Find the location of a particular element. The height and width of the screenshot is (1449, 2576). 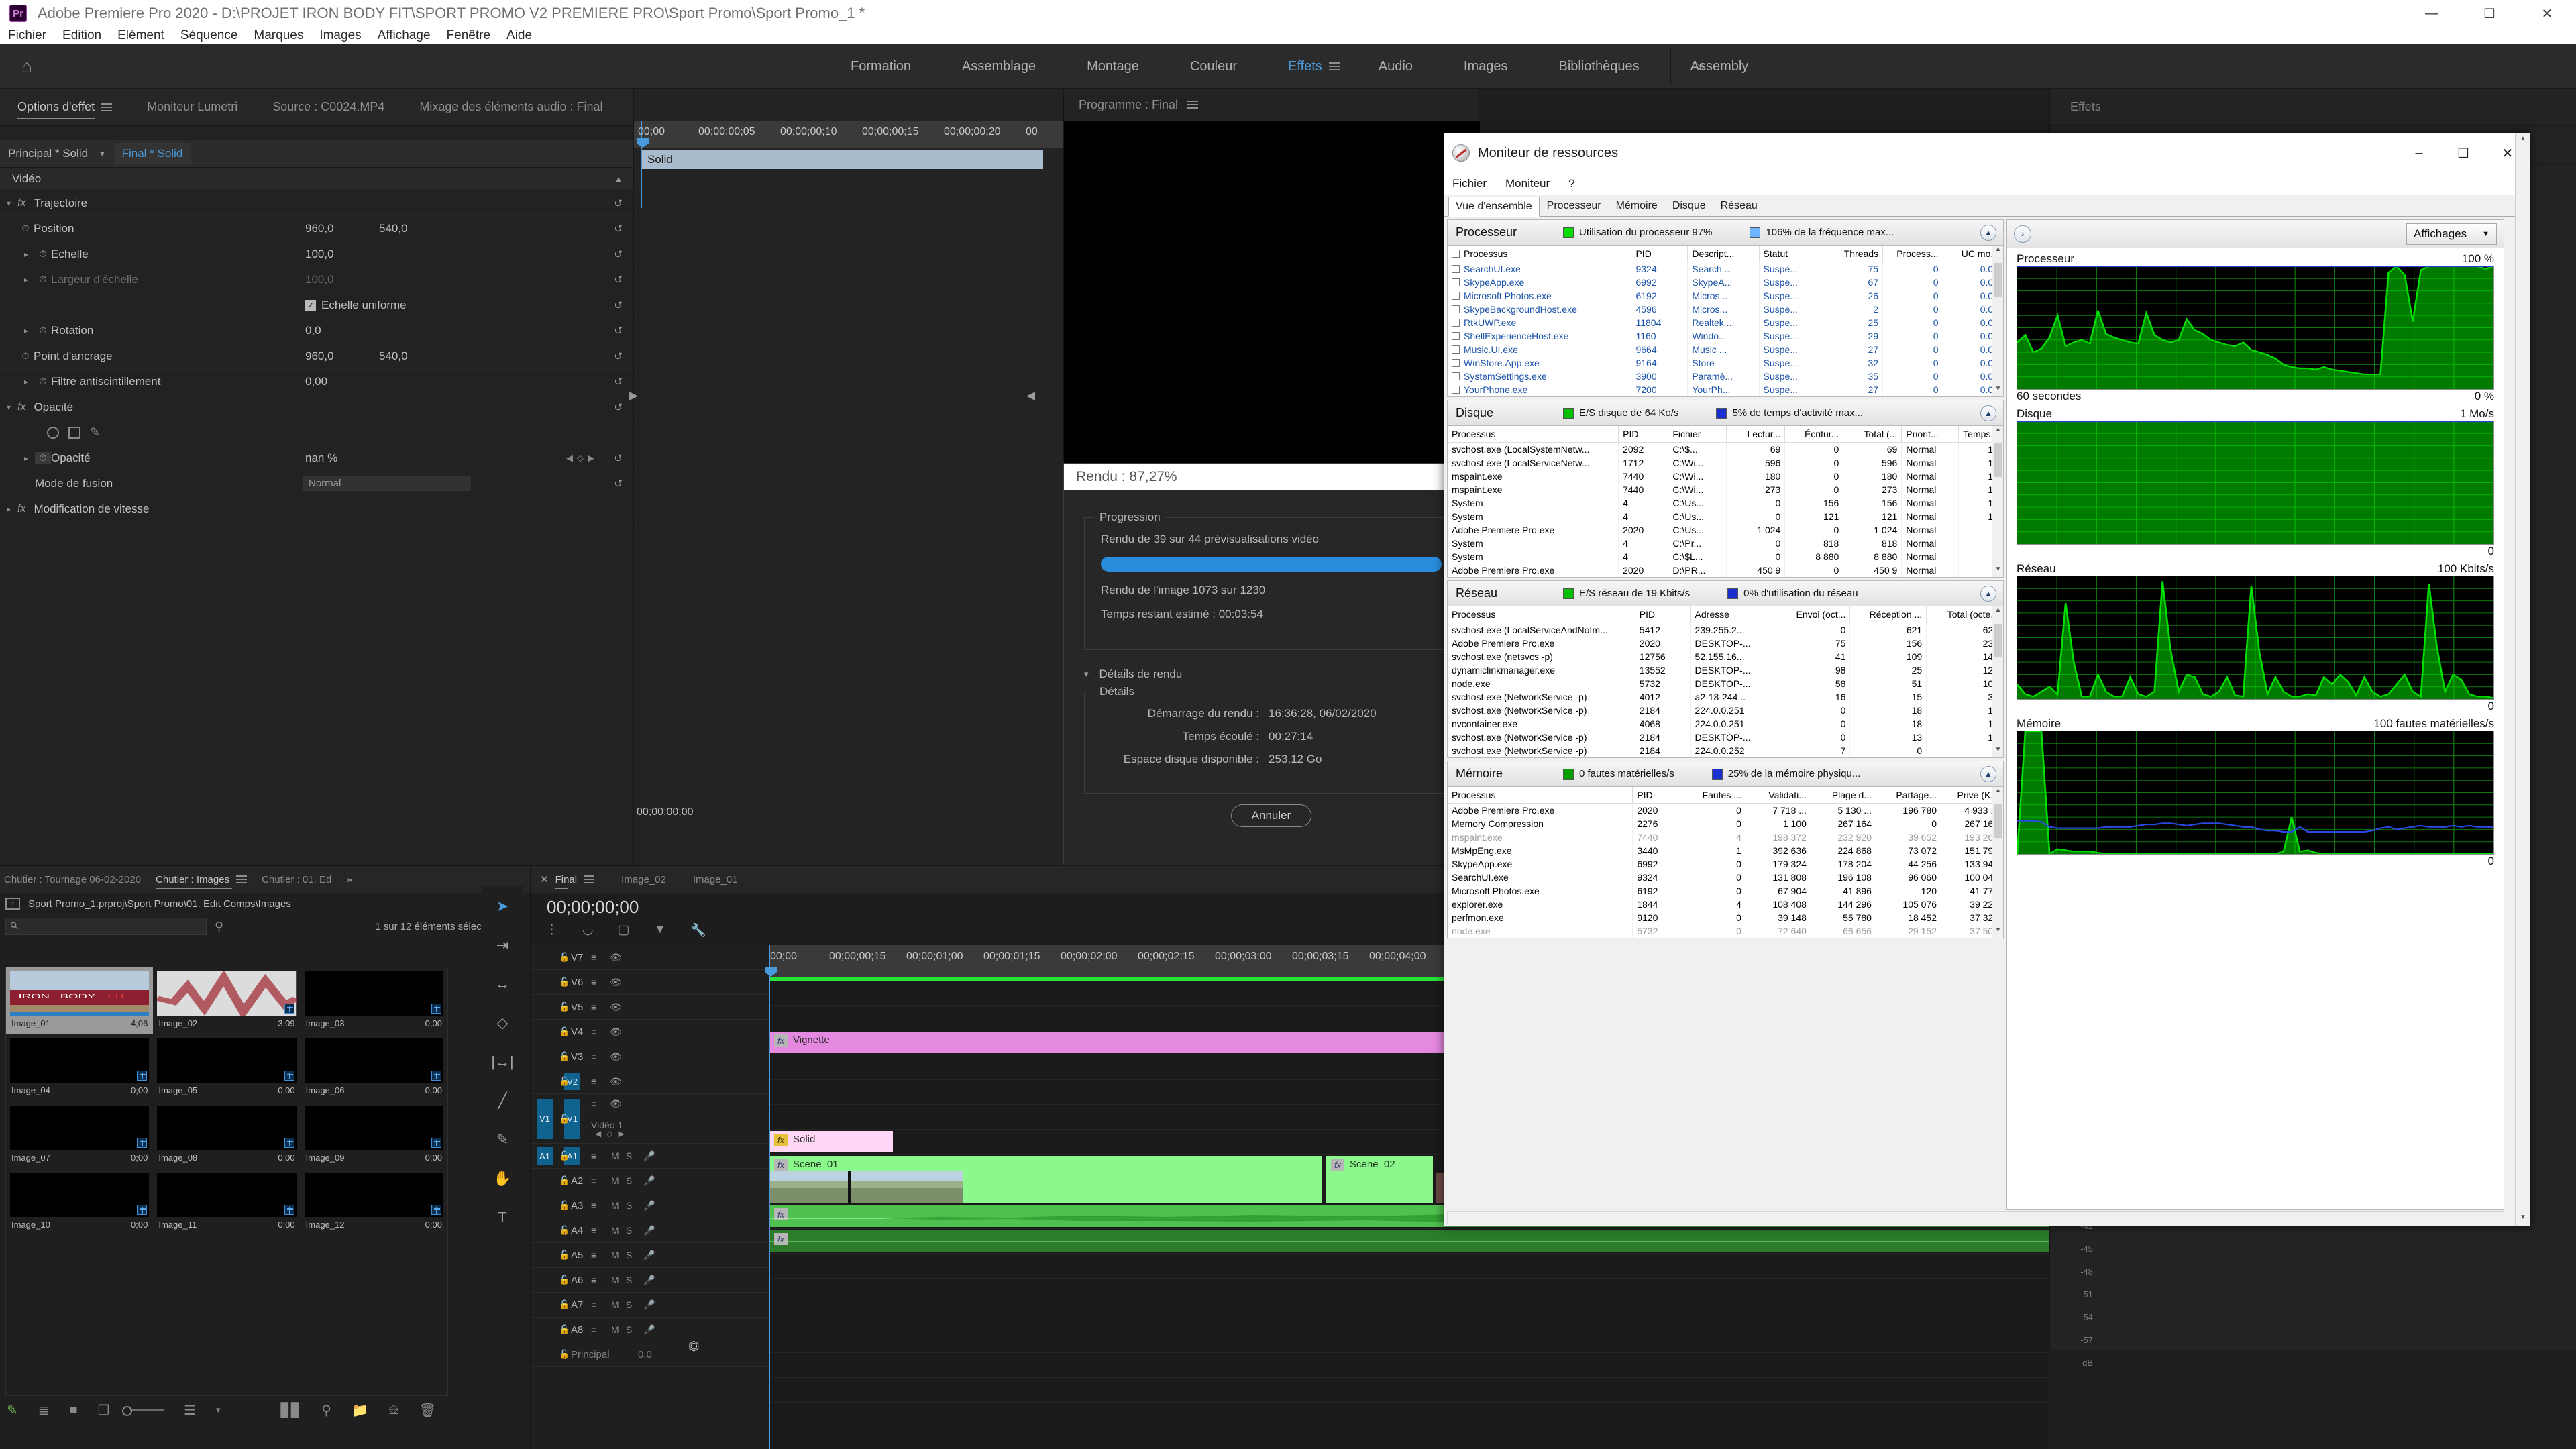

list-item: Image_02 3;09 is located at coordinates (226, 1000).